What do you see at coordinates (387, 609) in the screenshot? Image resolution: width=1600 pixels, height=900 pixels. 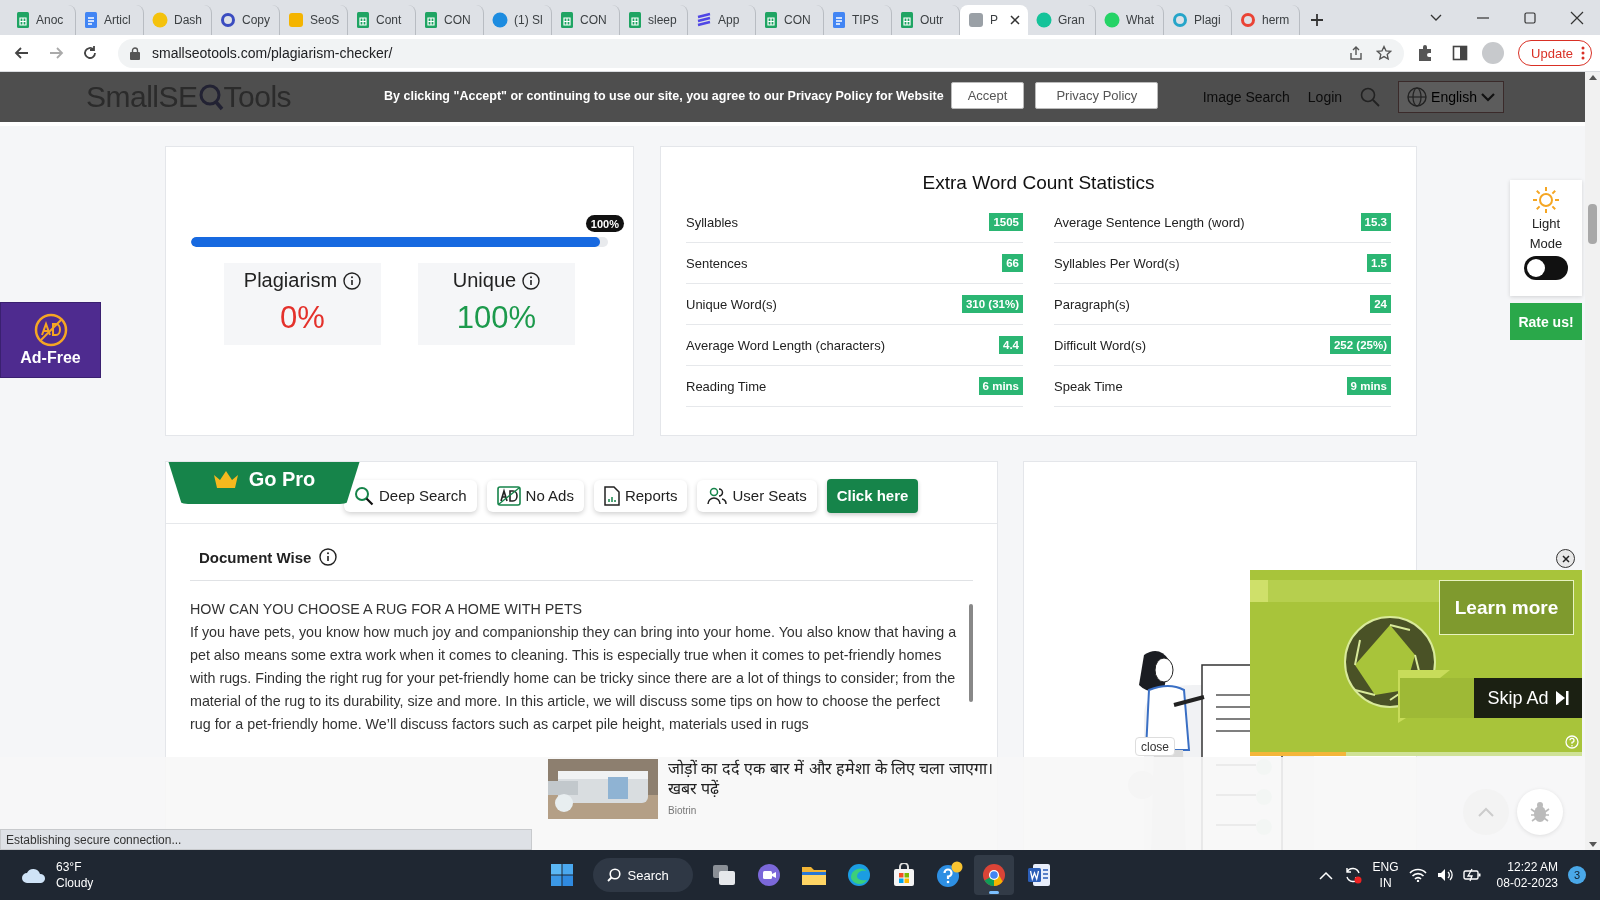 I see `document-heading: HOW CAN YOU CHOOSE A RUG FOR A HOME WITH PETS` at bounding box center [387, 609].